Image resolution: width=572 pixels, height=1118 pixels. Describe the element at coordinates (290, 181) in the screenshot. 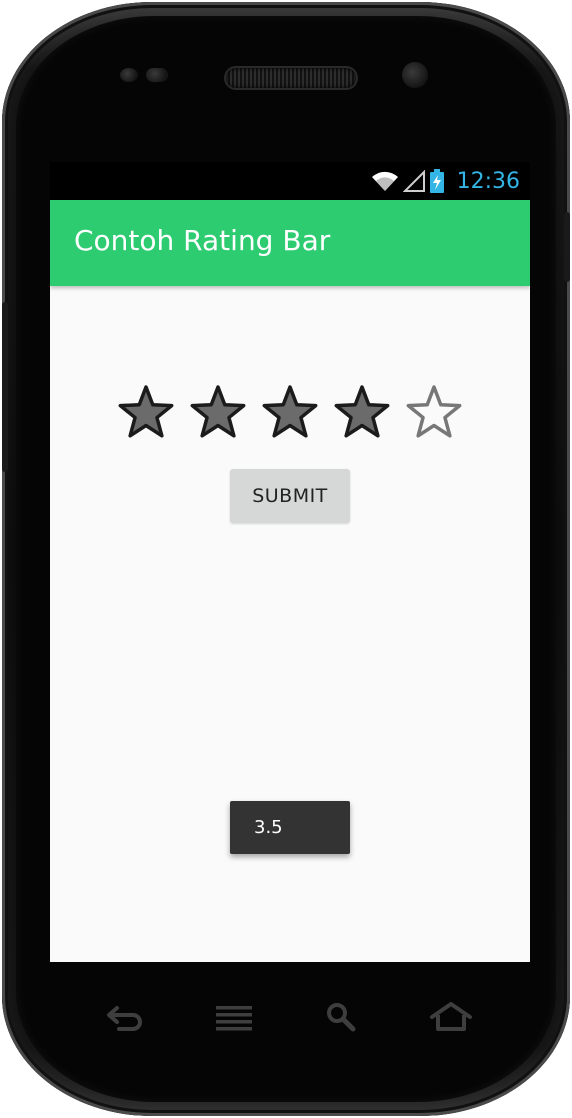

I see `status-bar: 12:36` at that location.